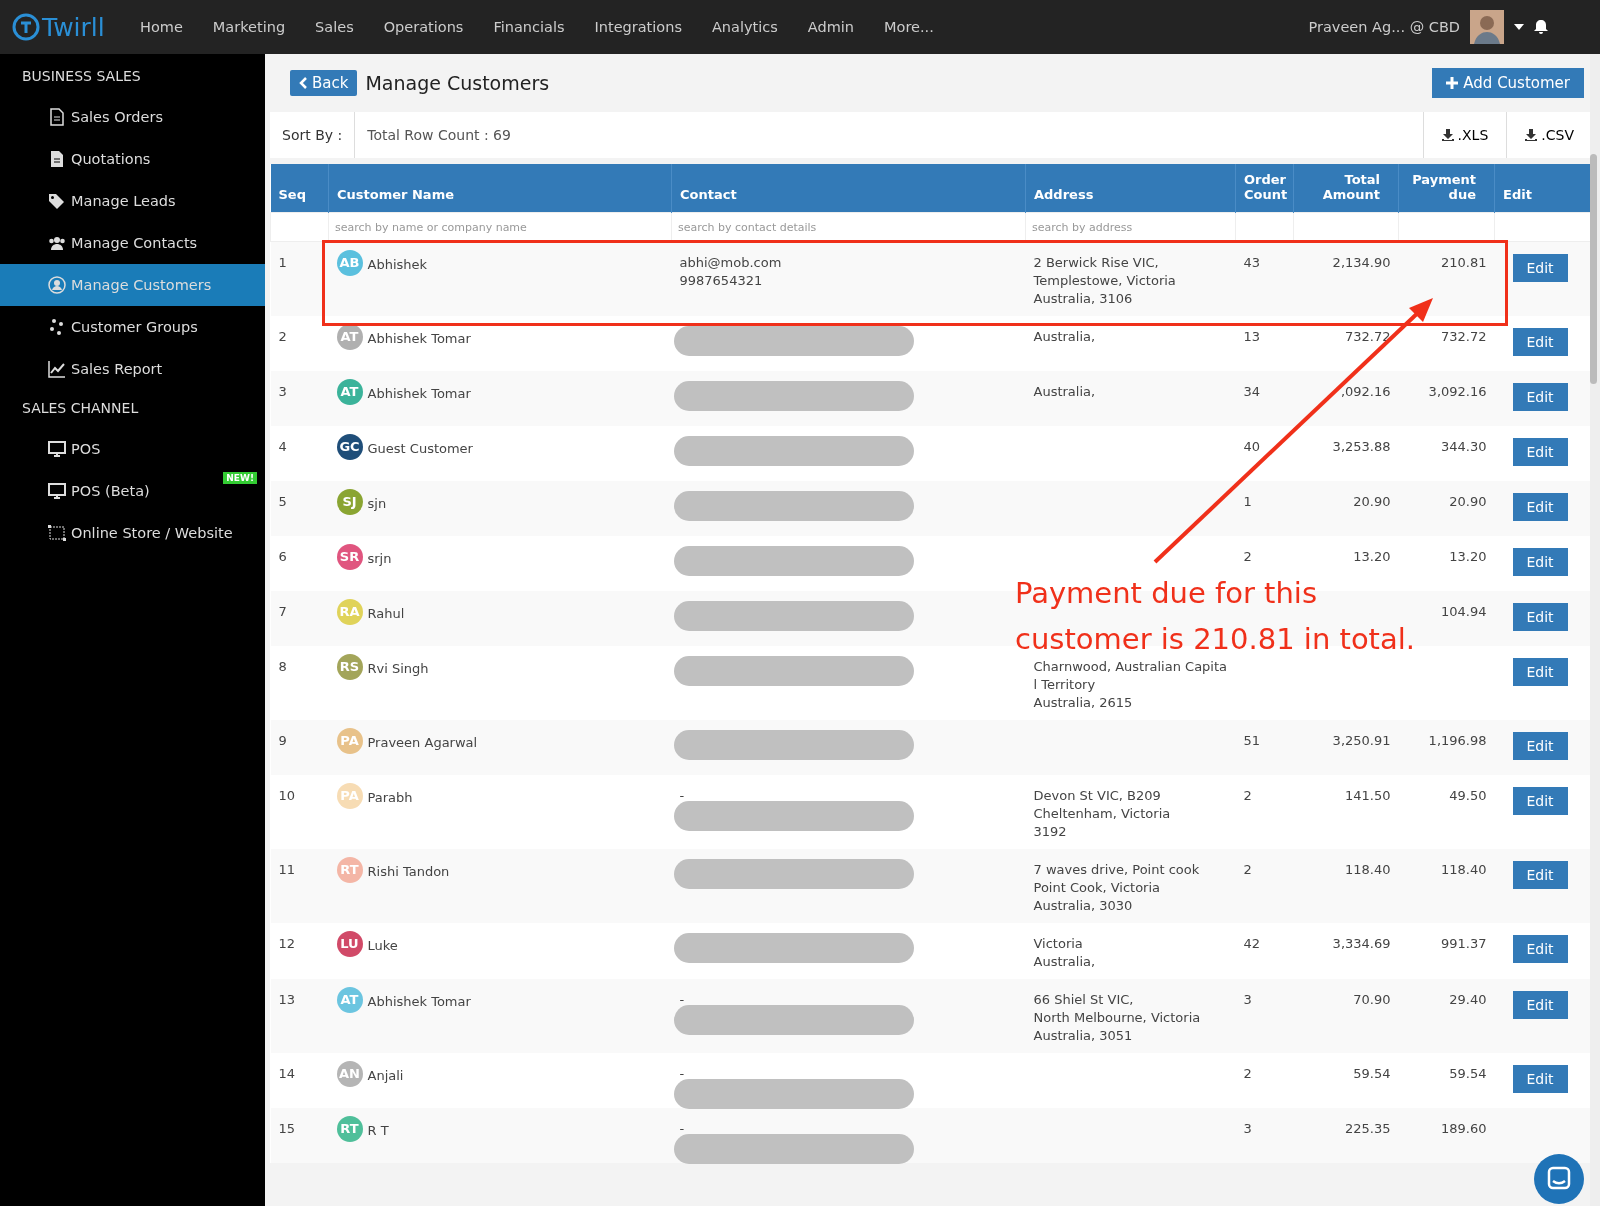 The image size is (1600, 1206). I want to click on table-cell: 118.40, so click(1464, 869).